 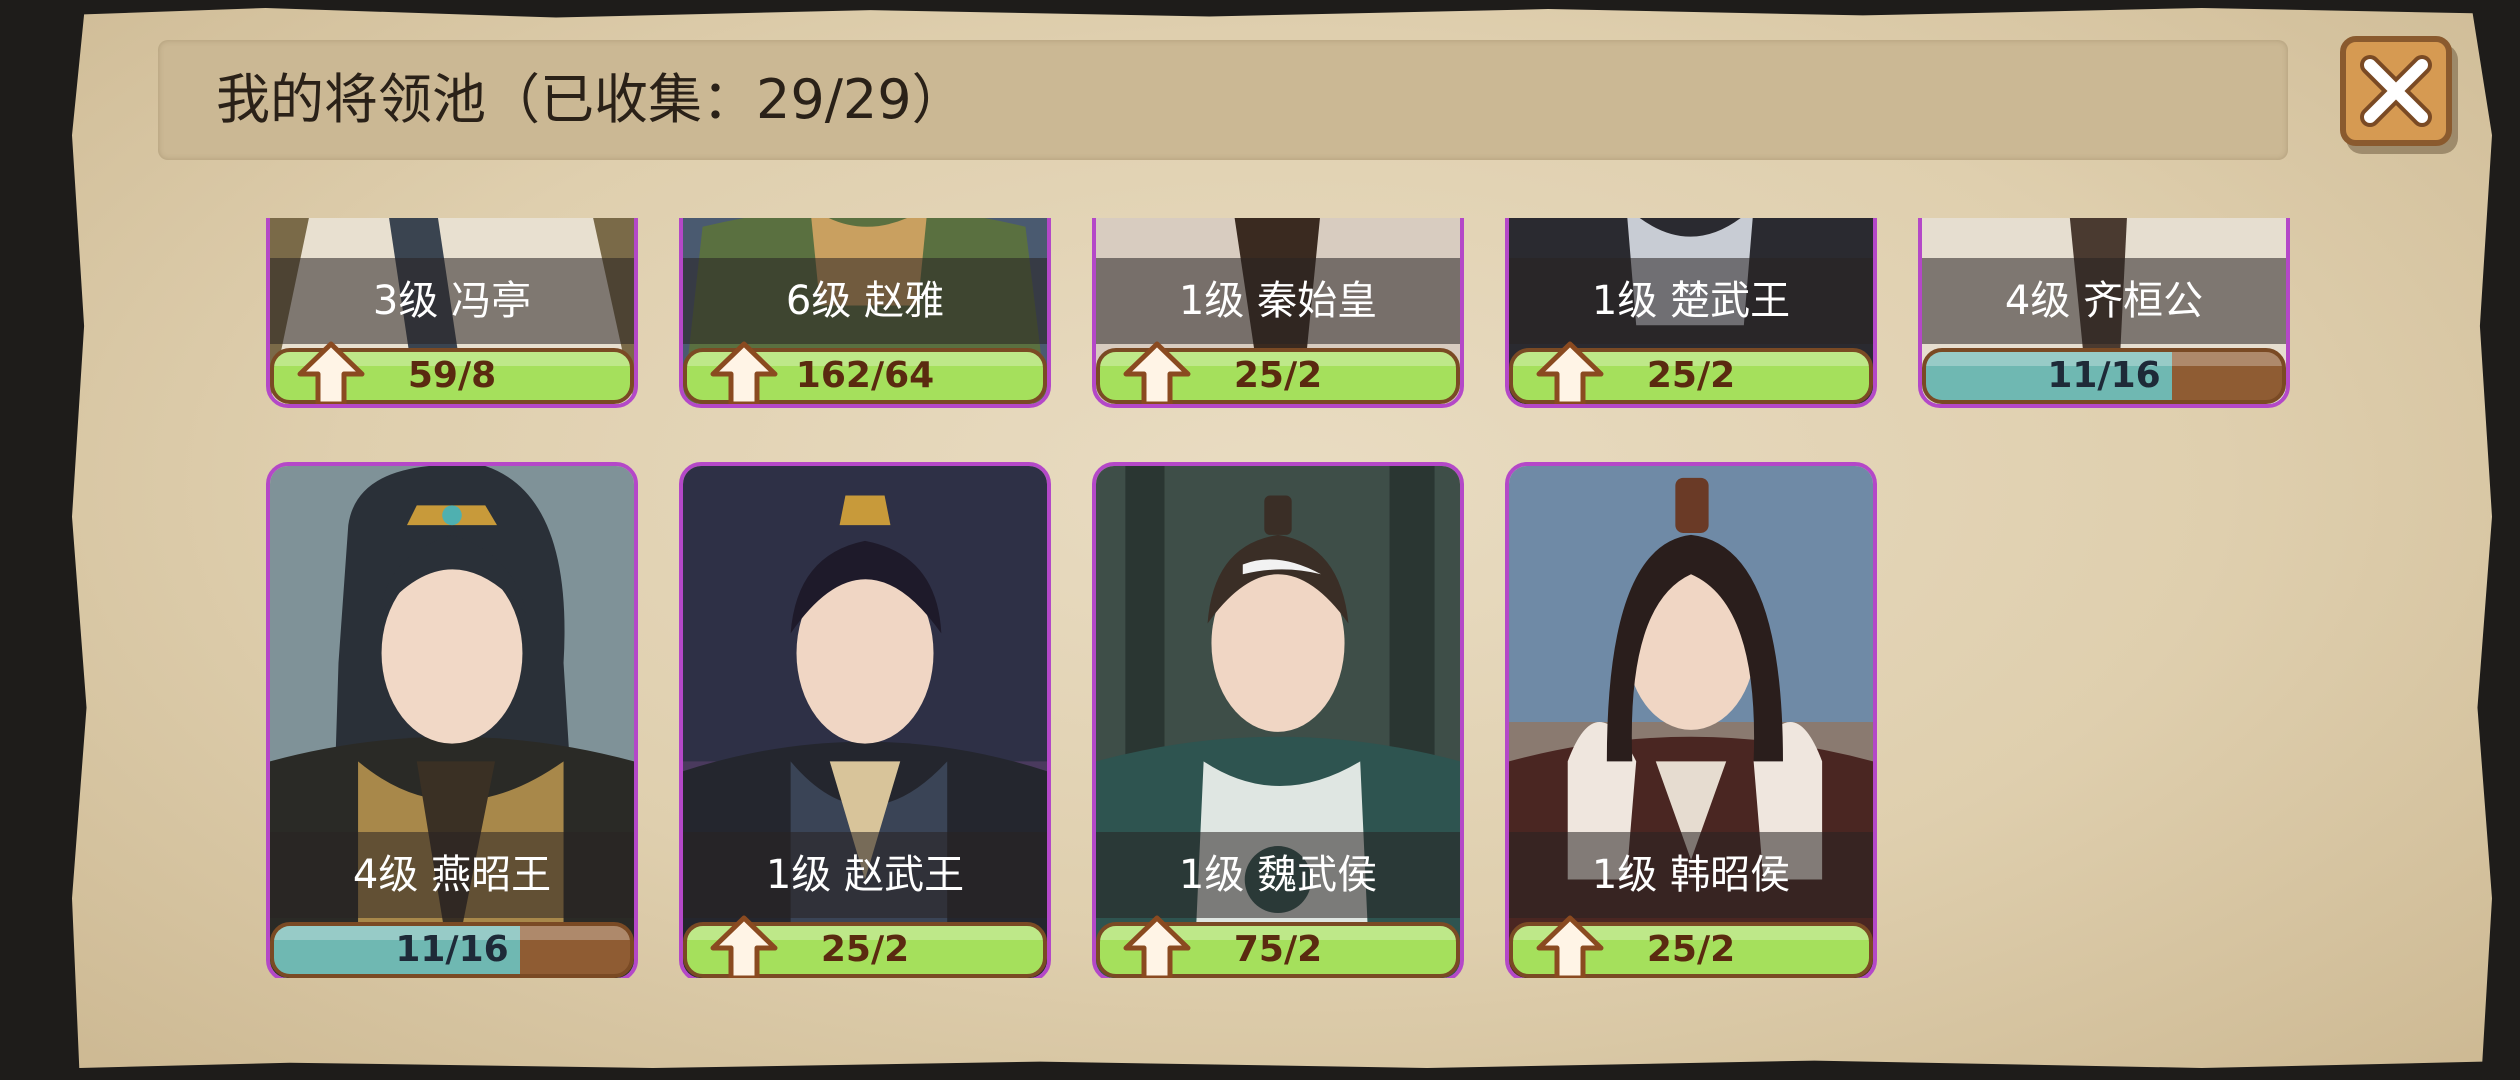 I want to click on header-bar: 我的将领池（已收集：29/29）, so click(x=1223, y=100).